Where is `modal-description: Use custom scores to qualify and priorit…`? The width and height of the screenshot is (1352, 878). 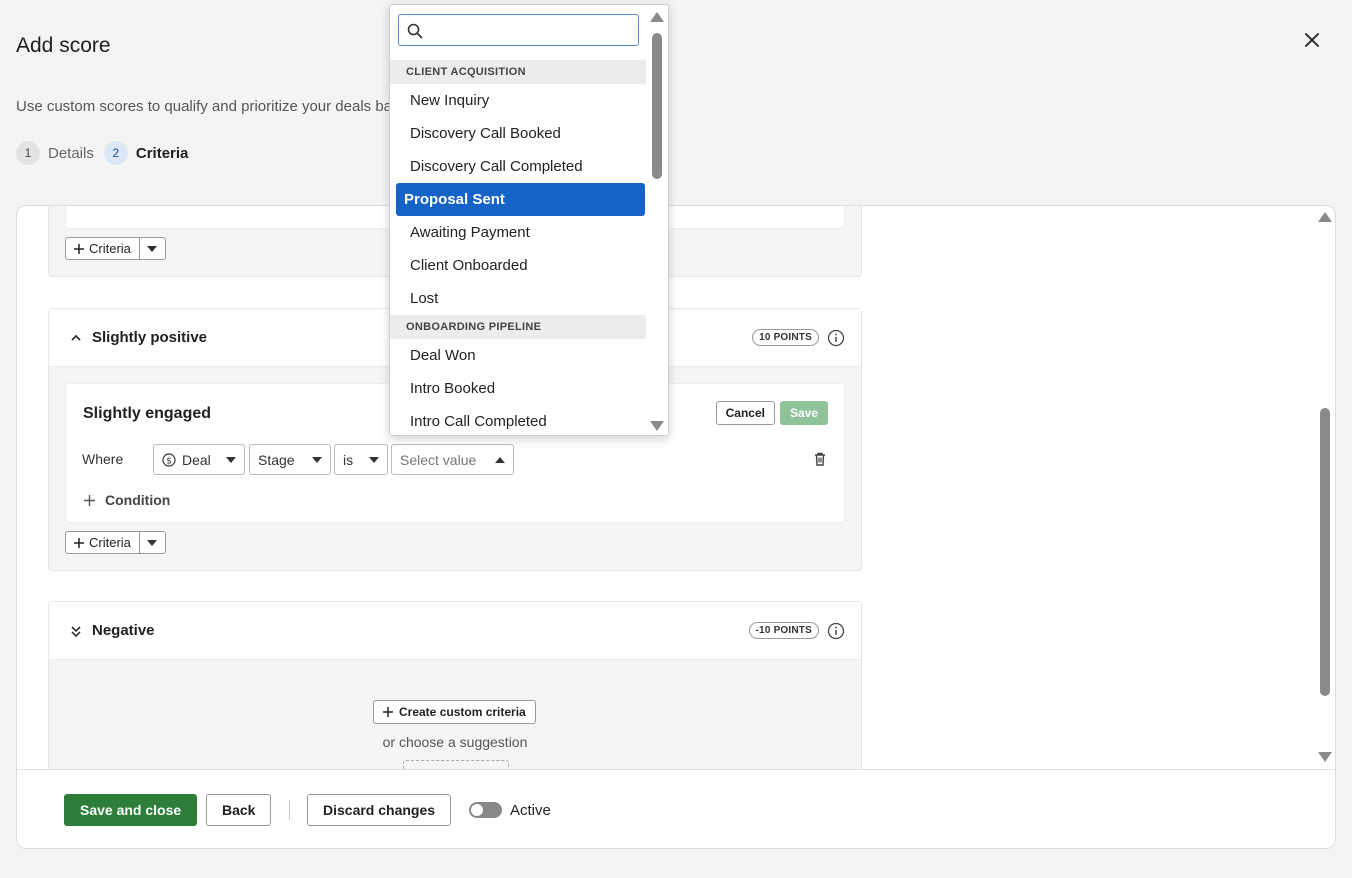 modal-description: Use custom scores to qualify and priorit… is located at coordinates (204, 106).